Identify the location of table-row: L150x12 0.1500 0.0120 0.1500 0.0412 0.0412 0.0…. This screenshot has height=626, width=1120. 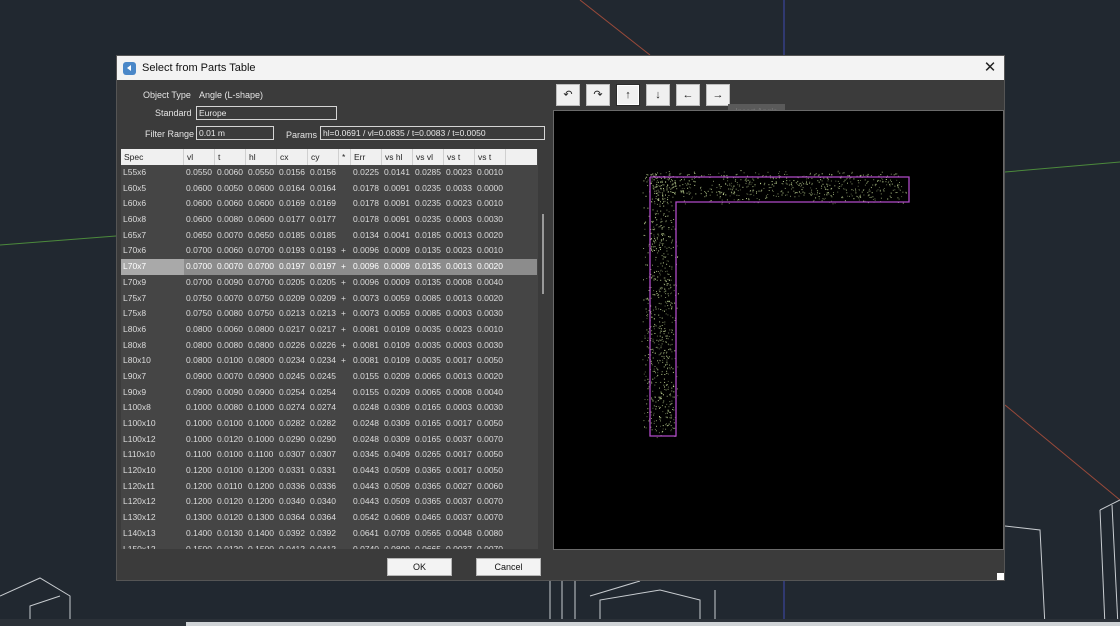
(329, 546).